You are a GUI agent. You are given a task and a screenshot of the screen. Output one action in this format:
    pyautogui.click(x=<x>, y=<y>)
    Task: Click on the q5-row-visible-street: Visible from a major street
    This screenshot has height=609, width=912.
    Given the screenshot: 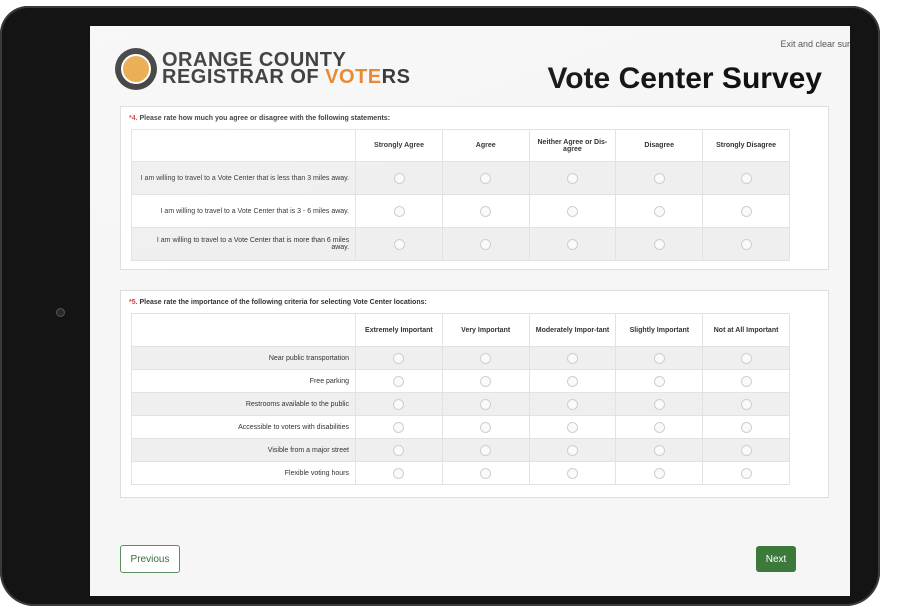 What is the action you would take?
    pyautogui.click(x=460, y=450)
    